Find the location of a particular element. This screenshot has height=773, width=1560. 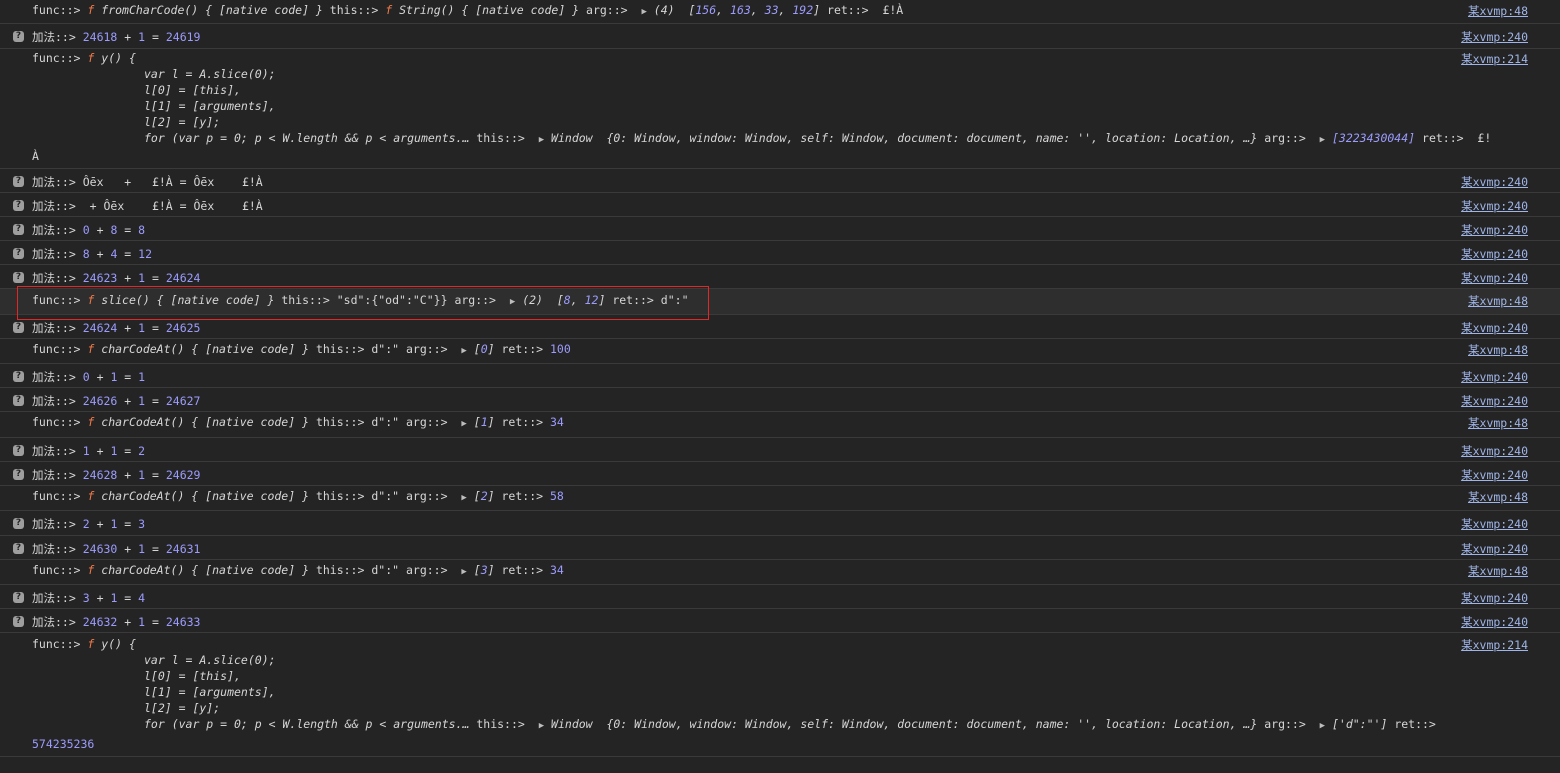

log-entry-add: ? 加法::> 8 + 4 = 12 某xvmp:240 is located at coordinates (780, 253).